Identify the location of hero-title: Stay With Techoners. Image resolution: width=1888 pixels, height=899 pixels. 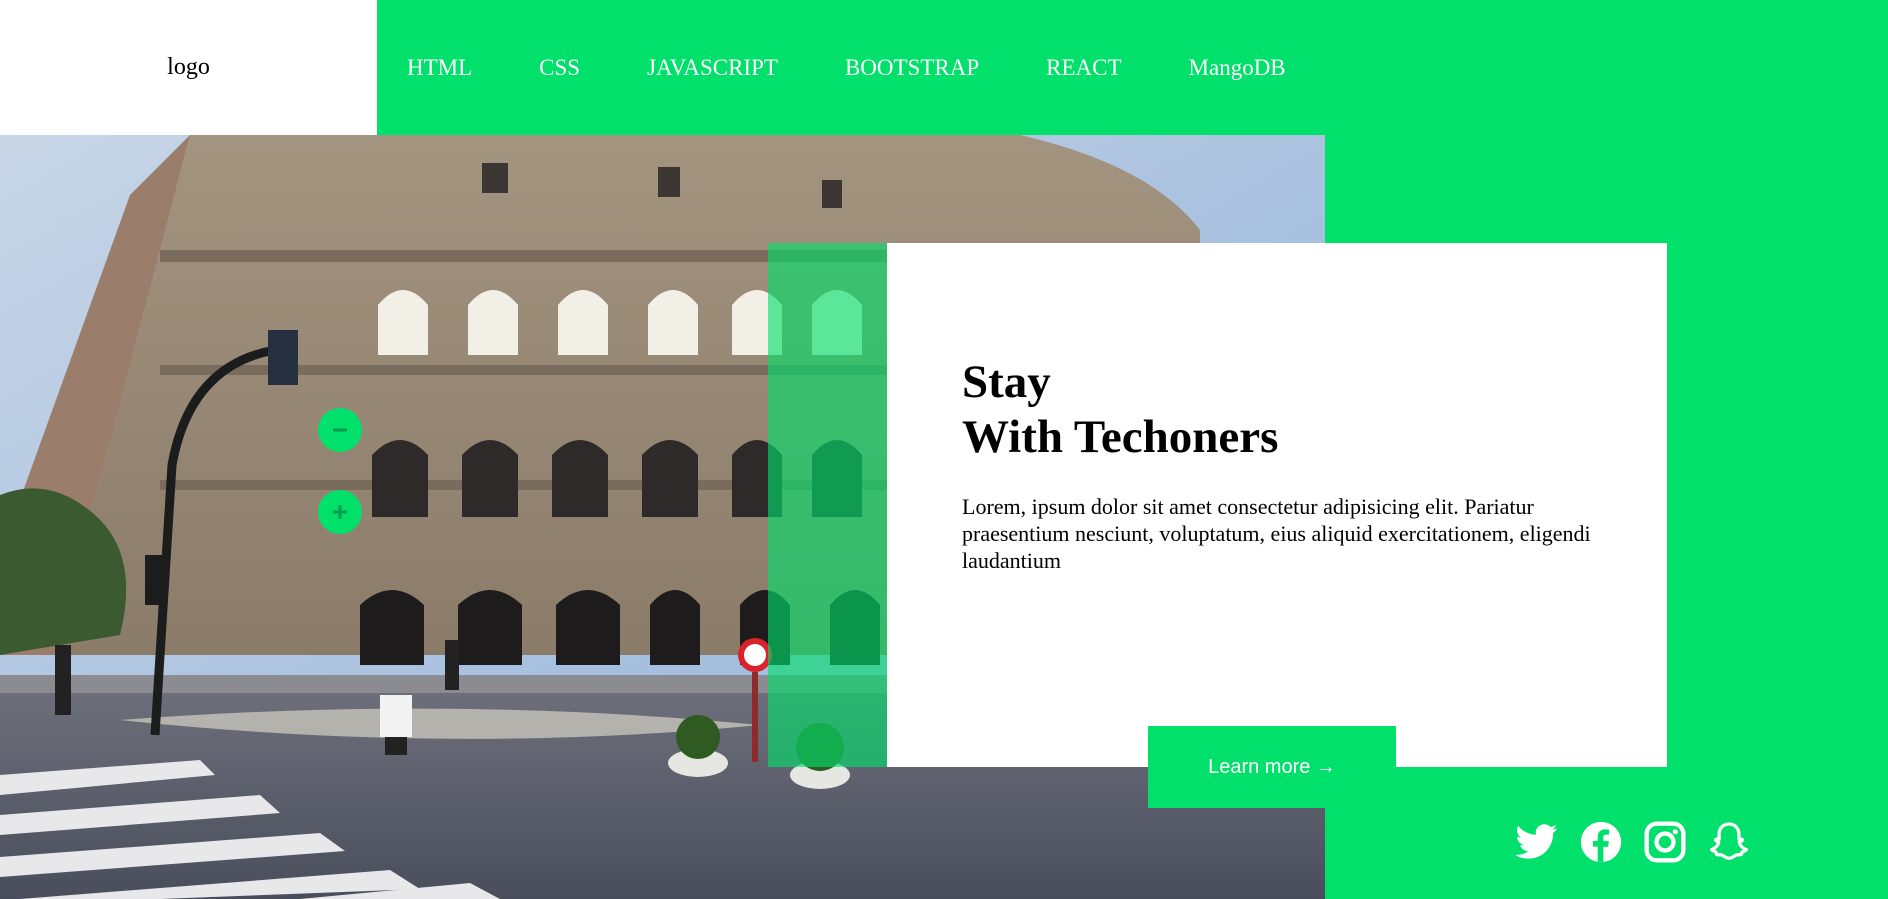
(1120, 410).